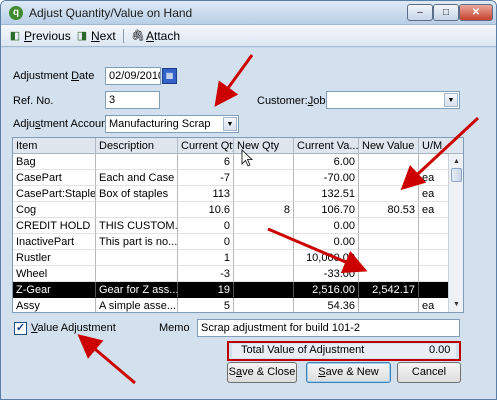 The image size is (497, 400). What do you see at coordinates (441, 146) in the screenshot?
I see `column-header-um: U/M` at bounding box center [441, 146].